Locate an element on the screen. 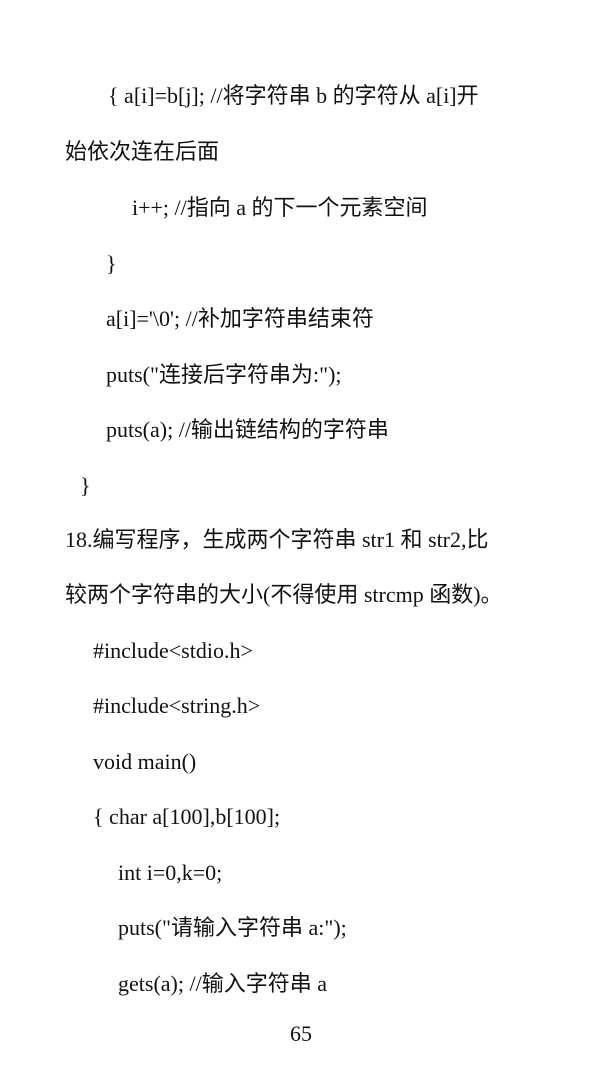 The height and width of the screenshot is (1071, 602). code-line: puts(a); //输出链结构的字符串 is located at coordinates (247, 429).